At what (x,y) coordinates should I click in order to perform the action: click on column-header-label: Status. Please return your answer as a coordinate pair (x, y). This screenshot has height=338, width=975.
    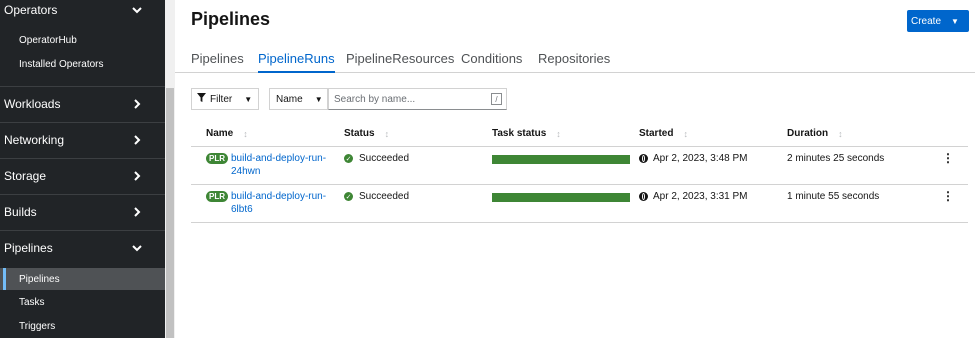
    Looking at the image, I should click on (359, 133).